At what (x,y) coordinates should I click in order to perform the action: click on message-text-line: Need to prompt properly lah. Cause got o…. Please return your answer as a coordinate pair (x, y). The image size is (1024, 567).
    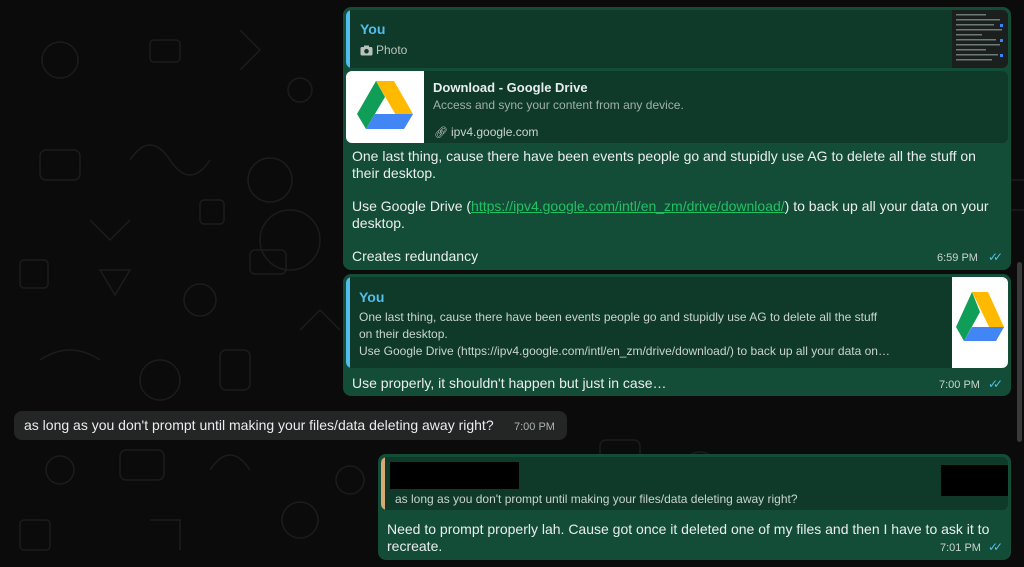
    Looking at the image, I should click on (688, 529).